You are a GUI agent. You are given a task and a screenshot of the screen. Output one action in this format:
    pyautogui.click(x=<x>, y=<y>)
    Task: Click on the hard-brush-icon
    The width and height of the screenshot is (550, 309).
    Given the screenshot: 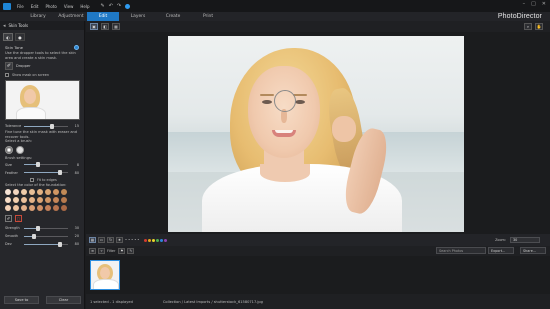 What is the action you would take?
    pyautogui.click(x=20, y=149)
    